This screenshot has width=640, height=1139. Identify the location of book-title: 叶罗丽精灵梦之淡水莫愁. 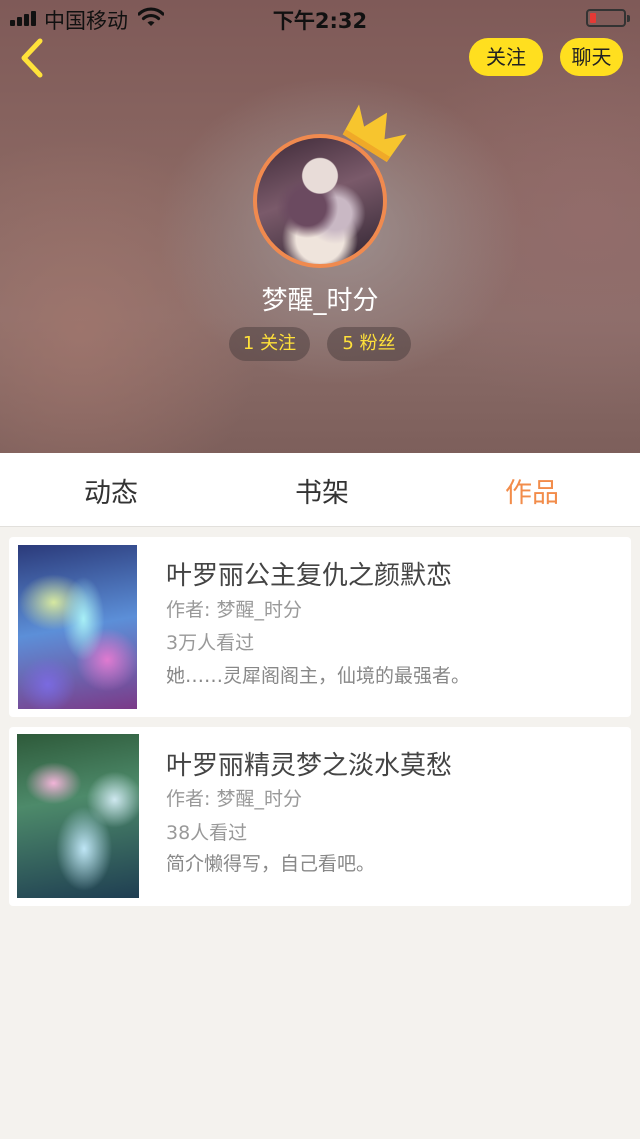
(309, 763).